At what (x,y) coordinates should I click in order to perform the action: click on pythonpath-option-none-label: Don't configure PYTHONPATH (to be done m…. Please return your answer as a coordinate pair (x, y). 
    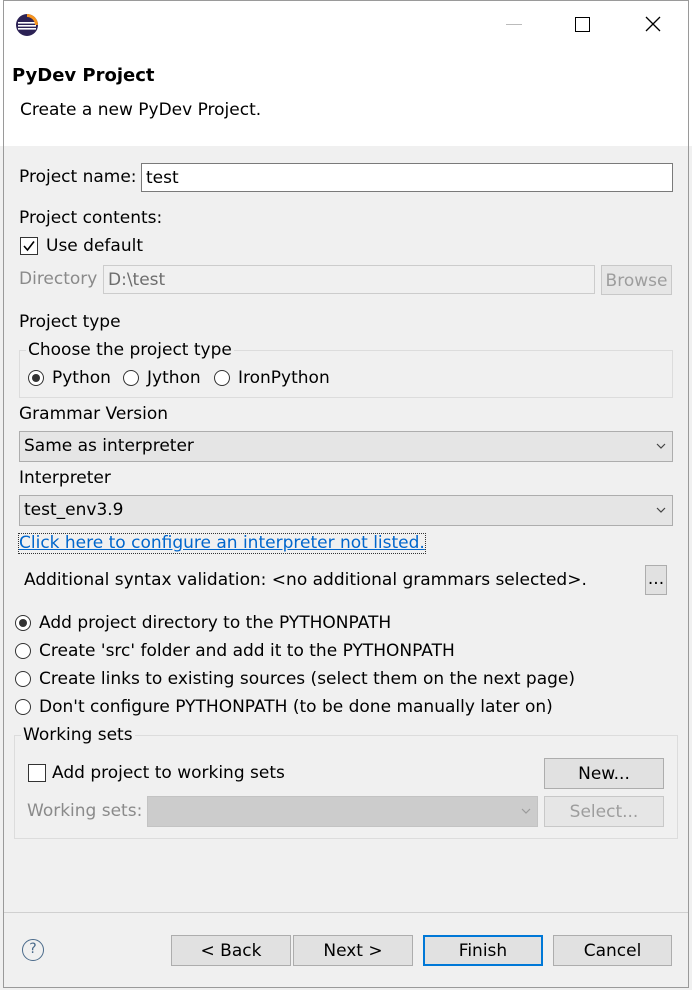
    Looking at the image, I should click on (296, 707).